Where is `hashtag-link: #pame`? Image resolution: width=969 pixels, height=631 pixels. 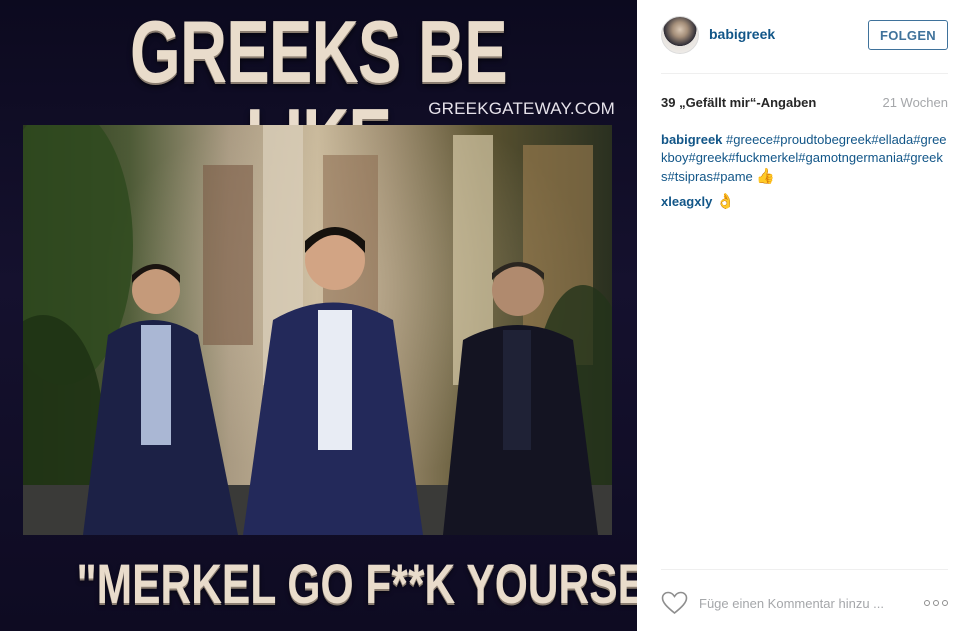
hashtag-link: #pame is located at coordinates (733, 176).